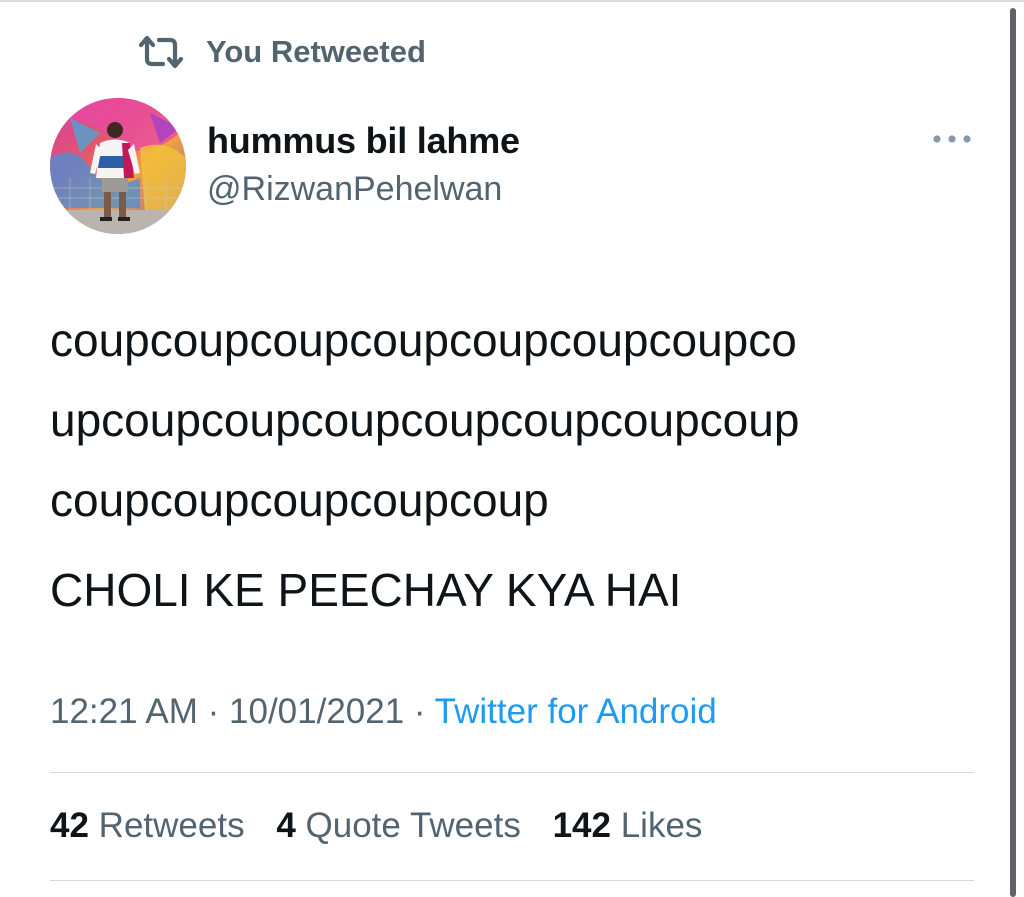 The height and width of the screenshot is (897, 1024). What do you see at coordinates (354, 189) in the screenshot?
I see `author-handle: @RizwanPehelwan` at bounding box center [354, 189].